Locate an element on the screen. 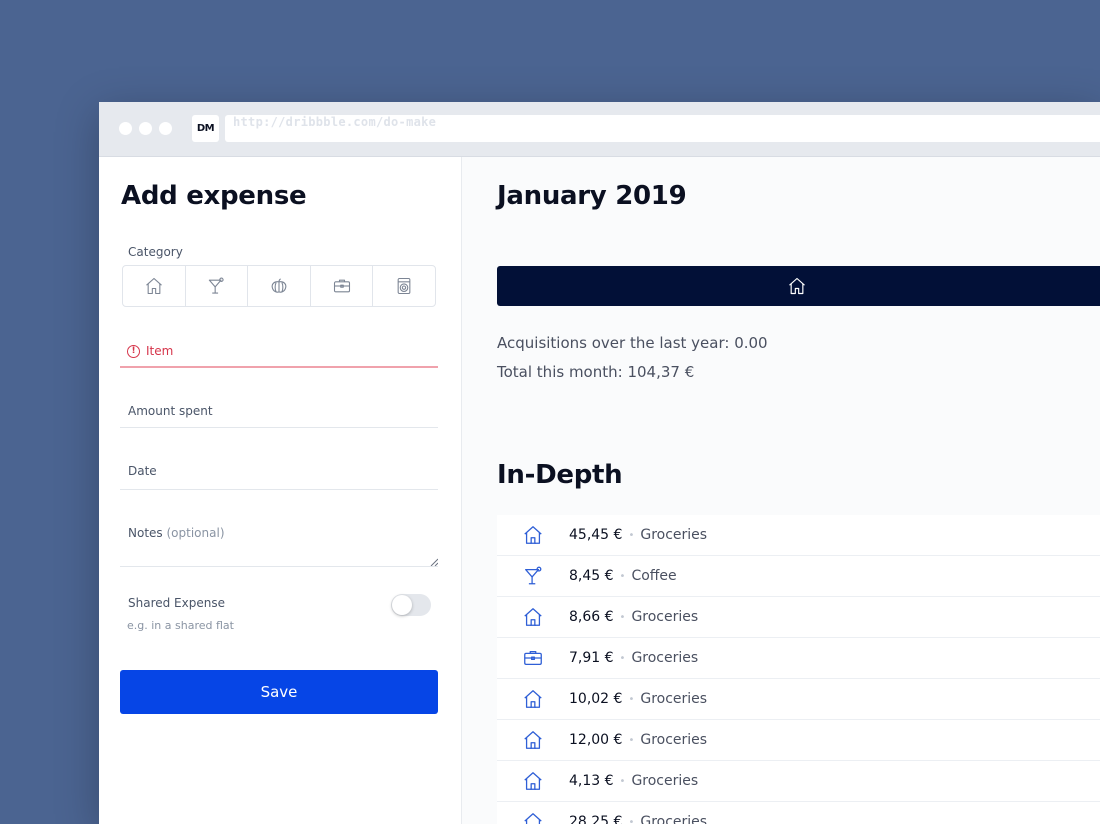 The image size is (1100, 824). month-title: January 2019 is located at coordinates (592, 196).